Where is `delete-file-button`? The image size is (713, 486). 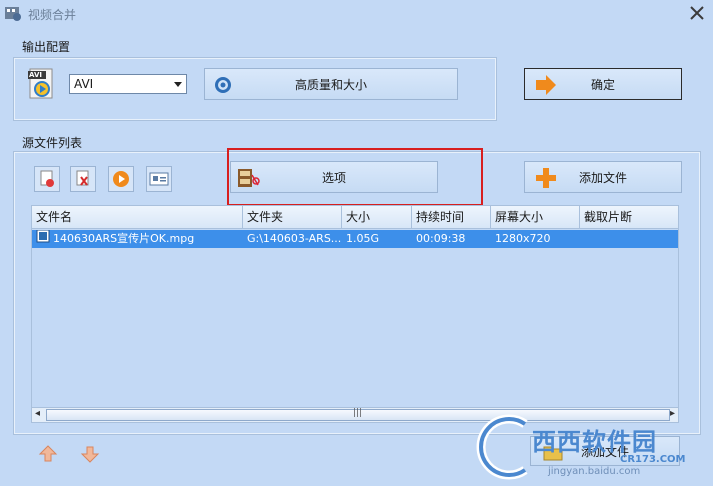 delete-file-button is located at coordinates (83, 179).